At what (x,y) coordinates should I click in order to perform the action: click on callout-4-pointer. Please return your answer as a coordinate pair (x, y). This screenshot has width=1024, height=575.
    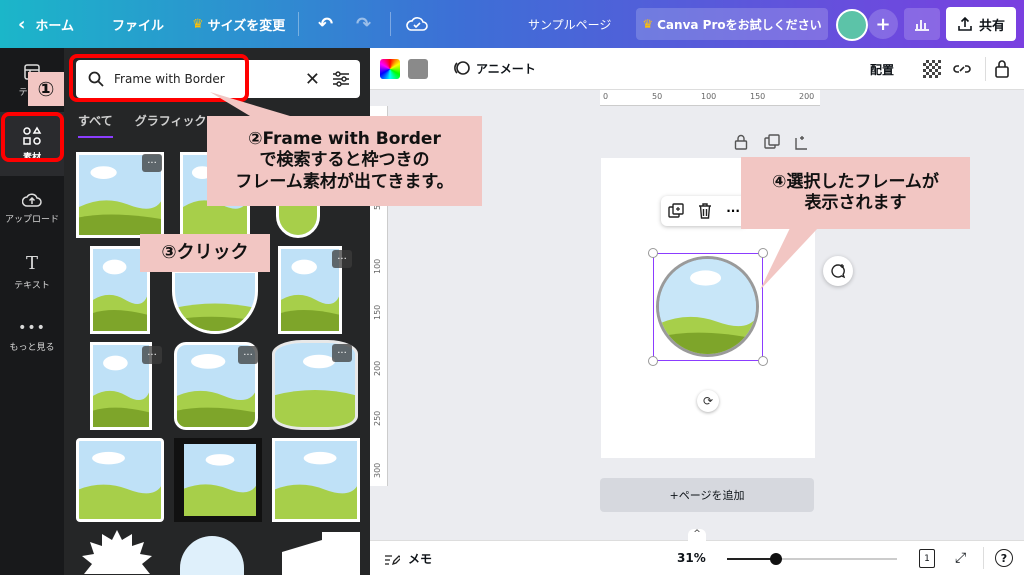
    Looking at the image, I should click on (789, 259).